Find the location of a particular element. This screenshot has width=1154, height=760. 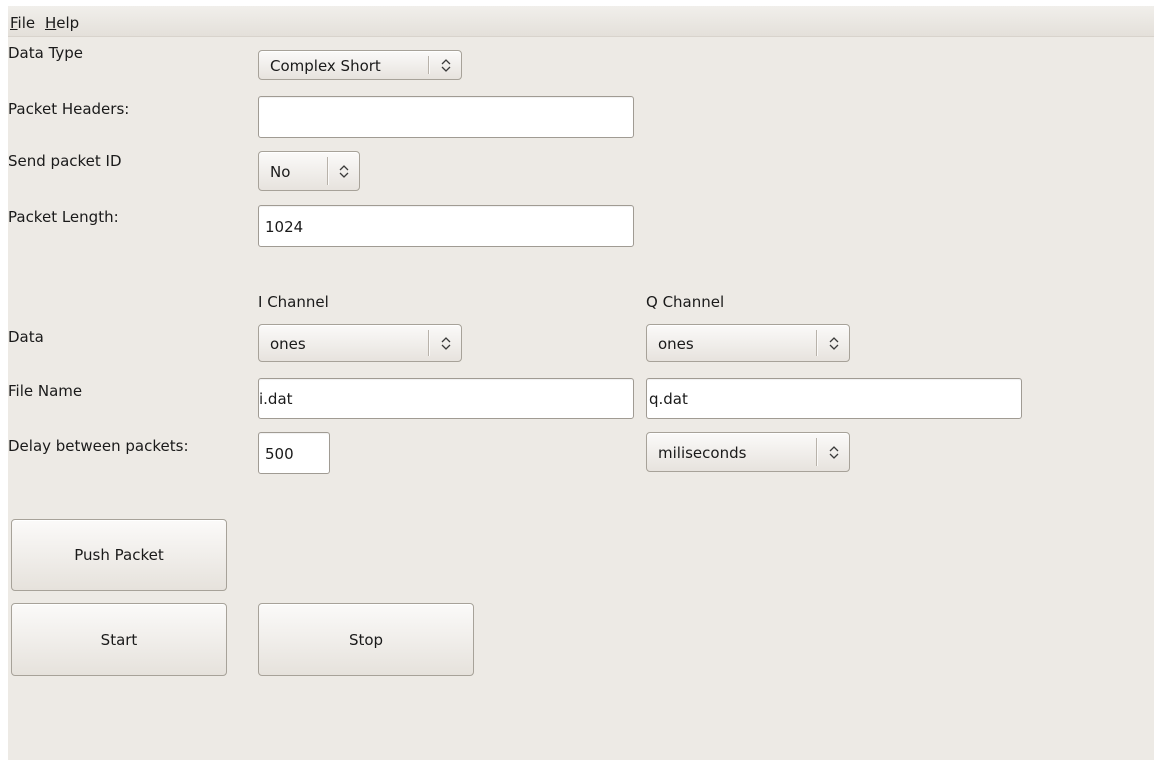

packet-length-field: 1024 is located at coordinates (446, 226).